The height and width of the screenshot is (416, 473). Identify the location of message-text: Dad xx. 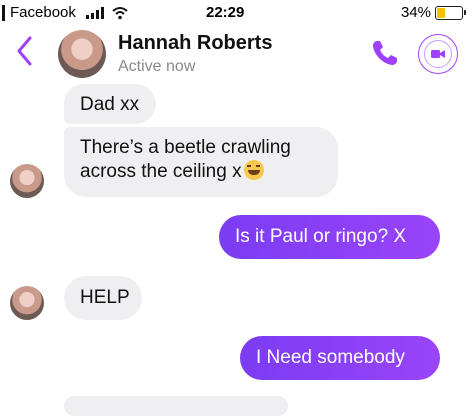
(110, 104).